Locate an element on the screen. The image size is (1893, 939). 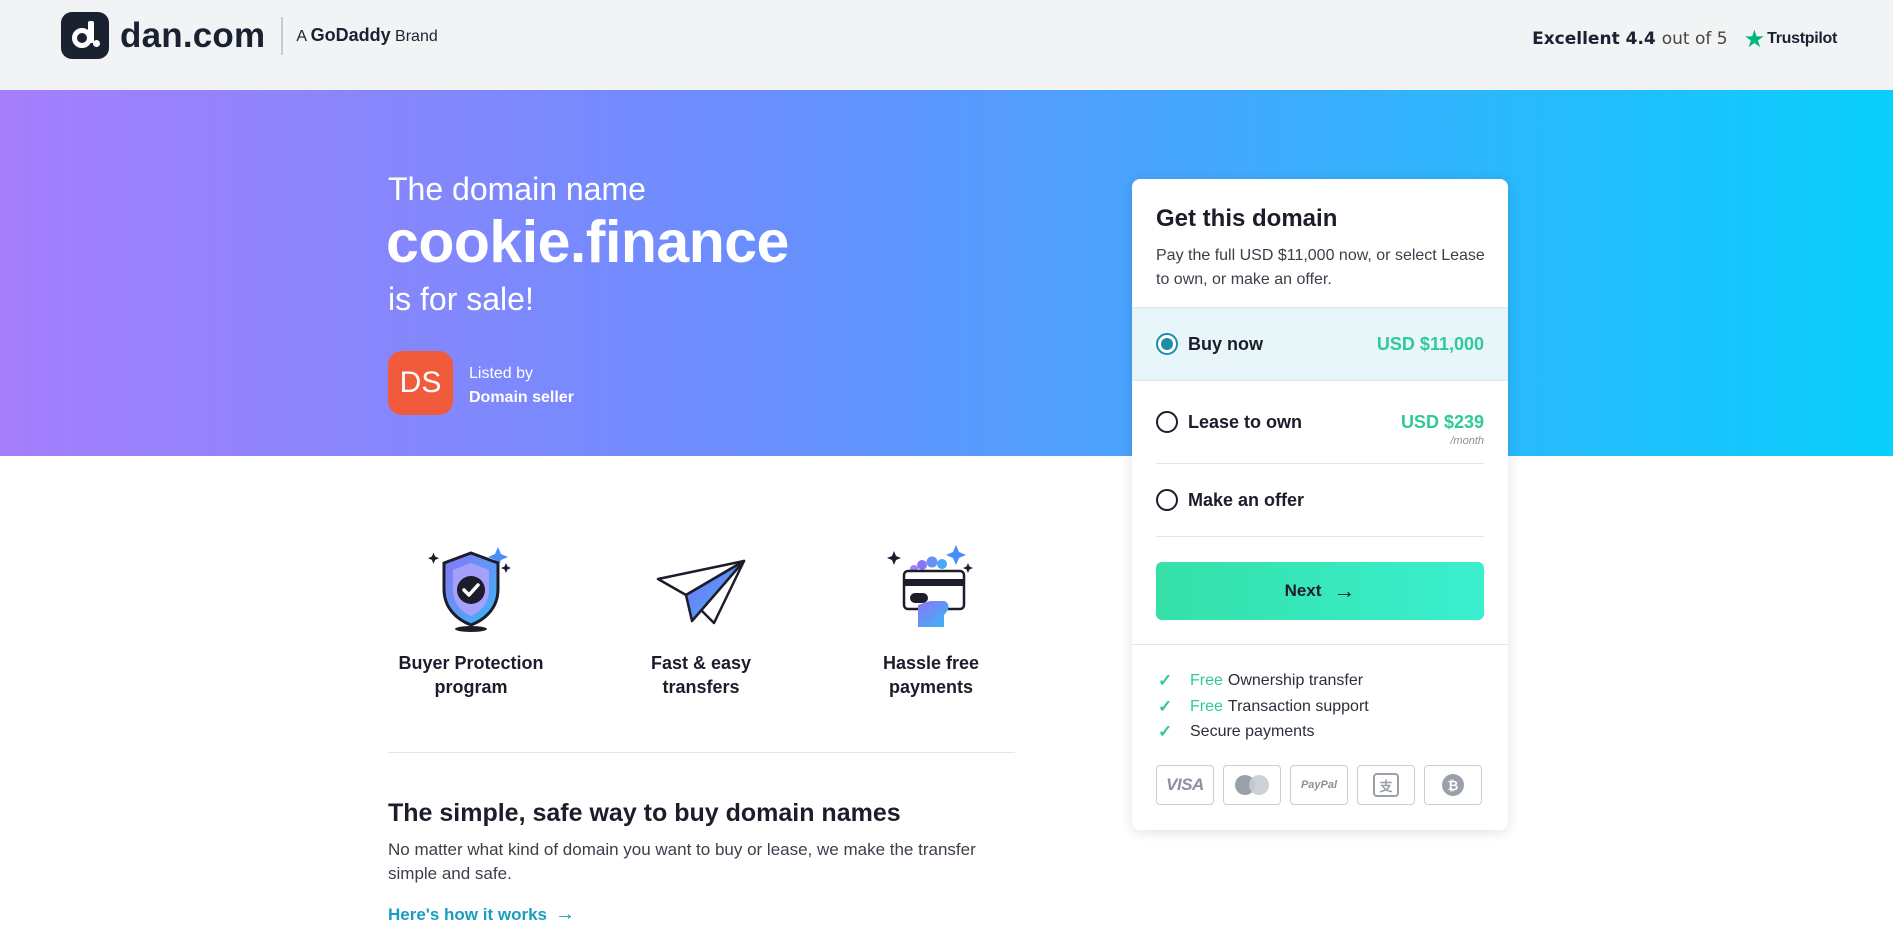
section-divider is located at coordinates (701, 752).